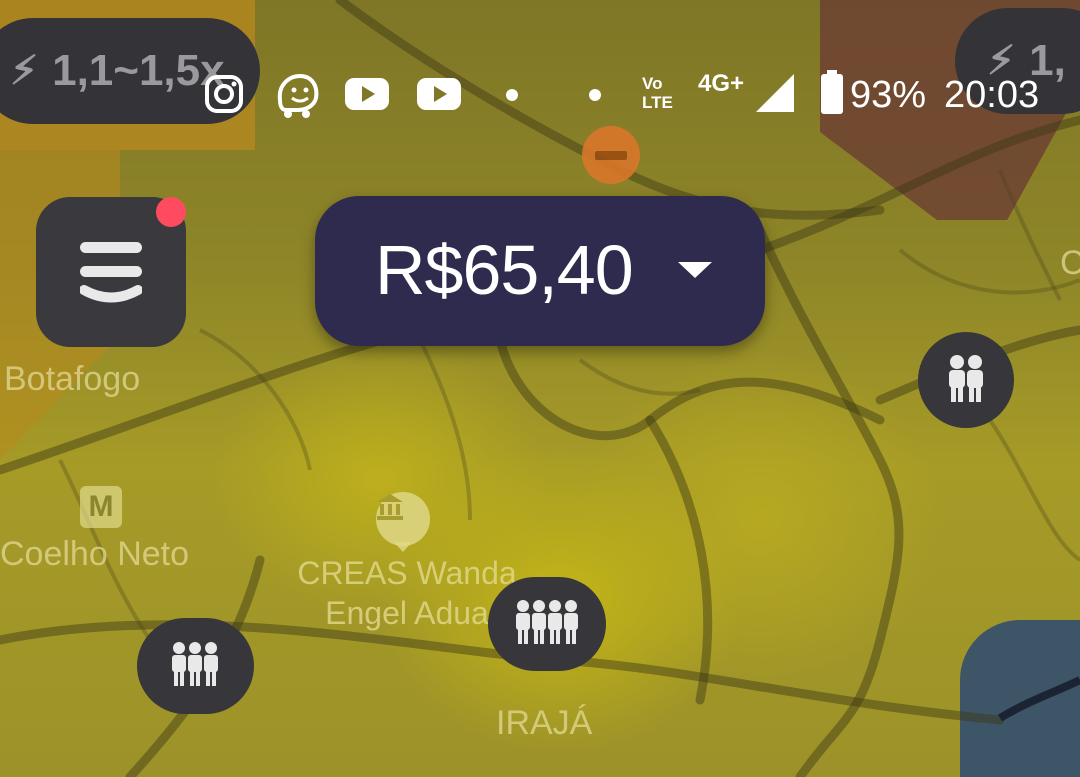 The height and width of the screenshot is (777, 1080). What do you see at coordinates (657, 93) in the screenshot?
I see `volte-indicator: Vo LTE` at bounding box center [657, 93].